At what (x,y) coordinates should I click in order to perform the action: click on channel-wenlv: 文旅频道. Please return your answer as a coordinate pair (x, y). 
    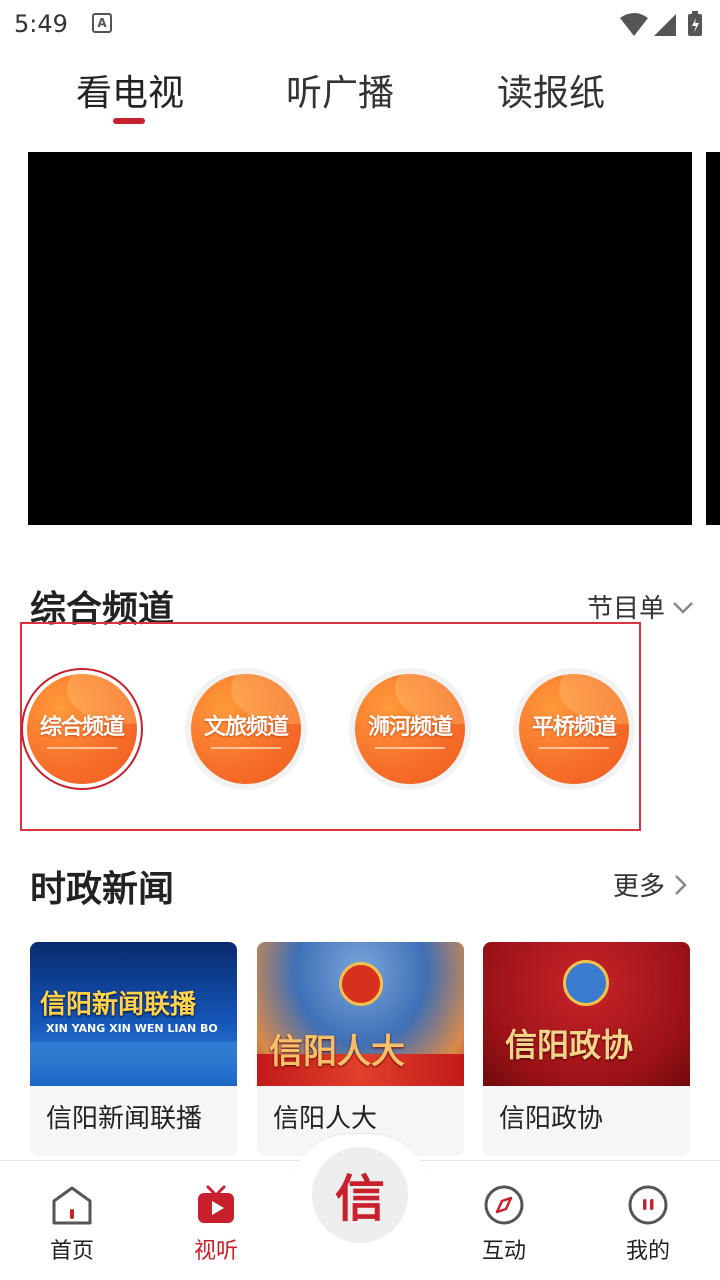
    Looking at the image, I should click on (246, 729).